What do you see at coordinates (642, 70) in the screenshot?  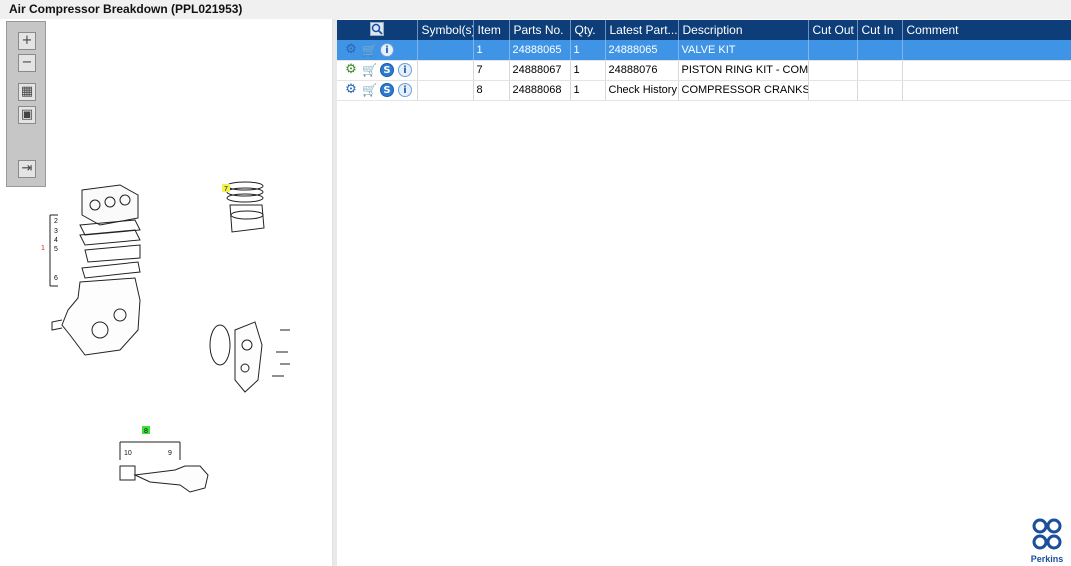 I see `cell-latest-part: 24888076` at bounding box center [642, 70].